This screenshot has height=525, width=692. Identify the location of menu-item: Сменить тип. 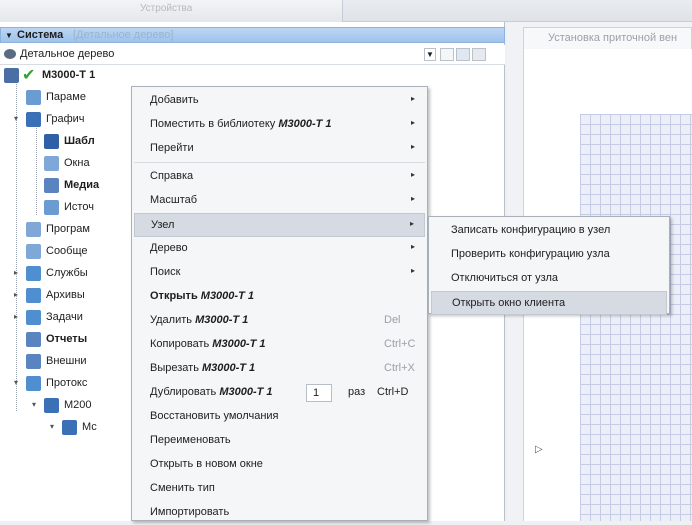
(279, 489).